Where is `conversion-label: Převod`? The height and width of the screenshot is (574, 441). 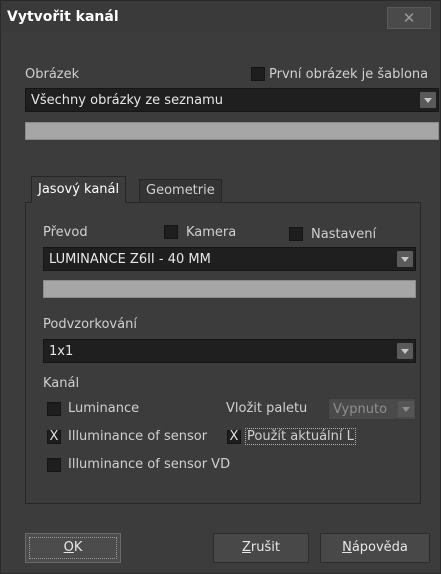
conversion-label: Převod is located at coordinates (65, 232).